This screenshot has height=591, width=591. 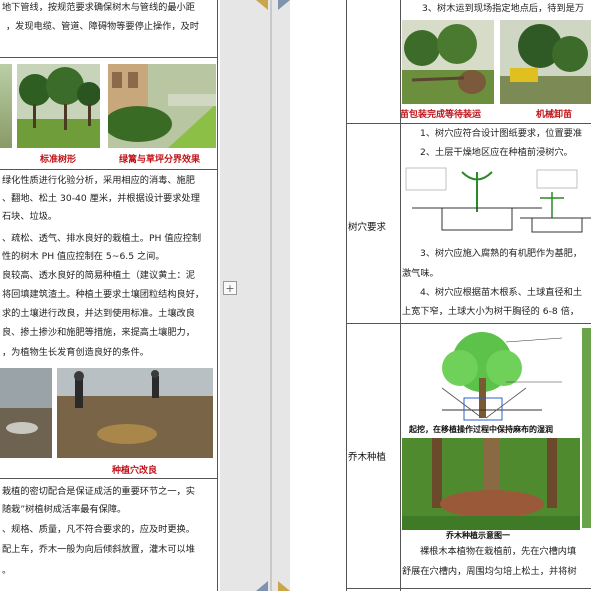 What do you see at coordinates (441, 115) in the screenshot?
I see `caption-wrapped-seedlings: 苗包装完成等待装运` at bounding box center [441, 115].